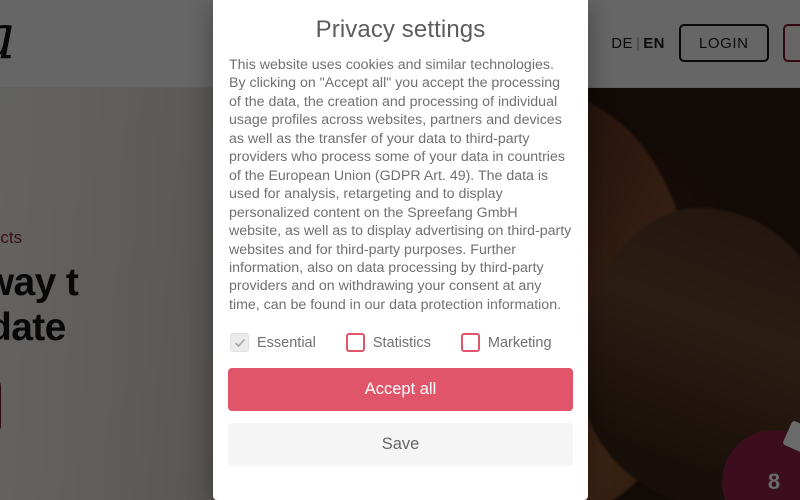 The image size is (800, 500). What do you see at coordinates (400, 29) in the screenshot?
I see `privacy-dialog-title: Privacy settings` at bounding box center [400, 29].